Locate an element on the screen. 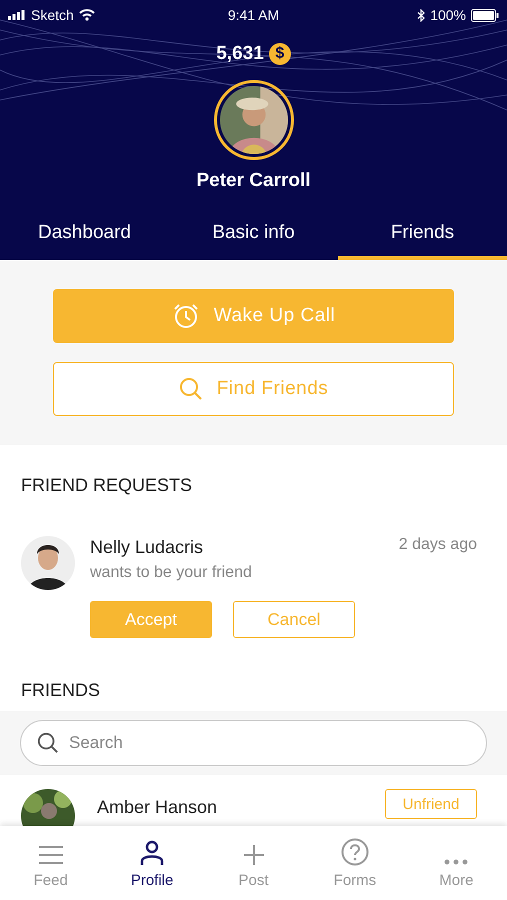 This screenshot has width=507, height=900. nav-tab: More is located at coordinates (456, 863).